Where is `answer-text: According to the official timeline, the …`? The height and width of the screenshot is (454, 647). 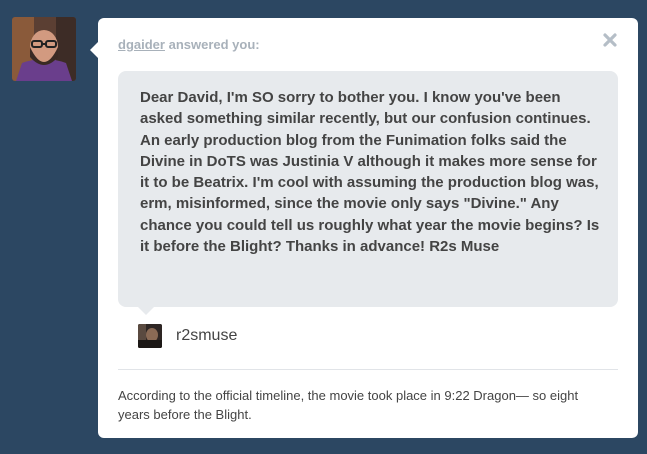
answer-text: According to the official timeline, the … is located at coordinates (348, 405).